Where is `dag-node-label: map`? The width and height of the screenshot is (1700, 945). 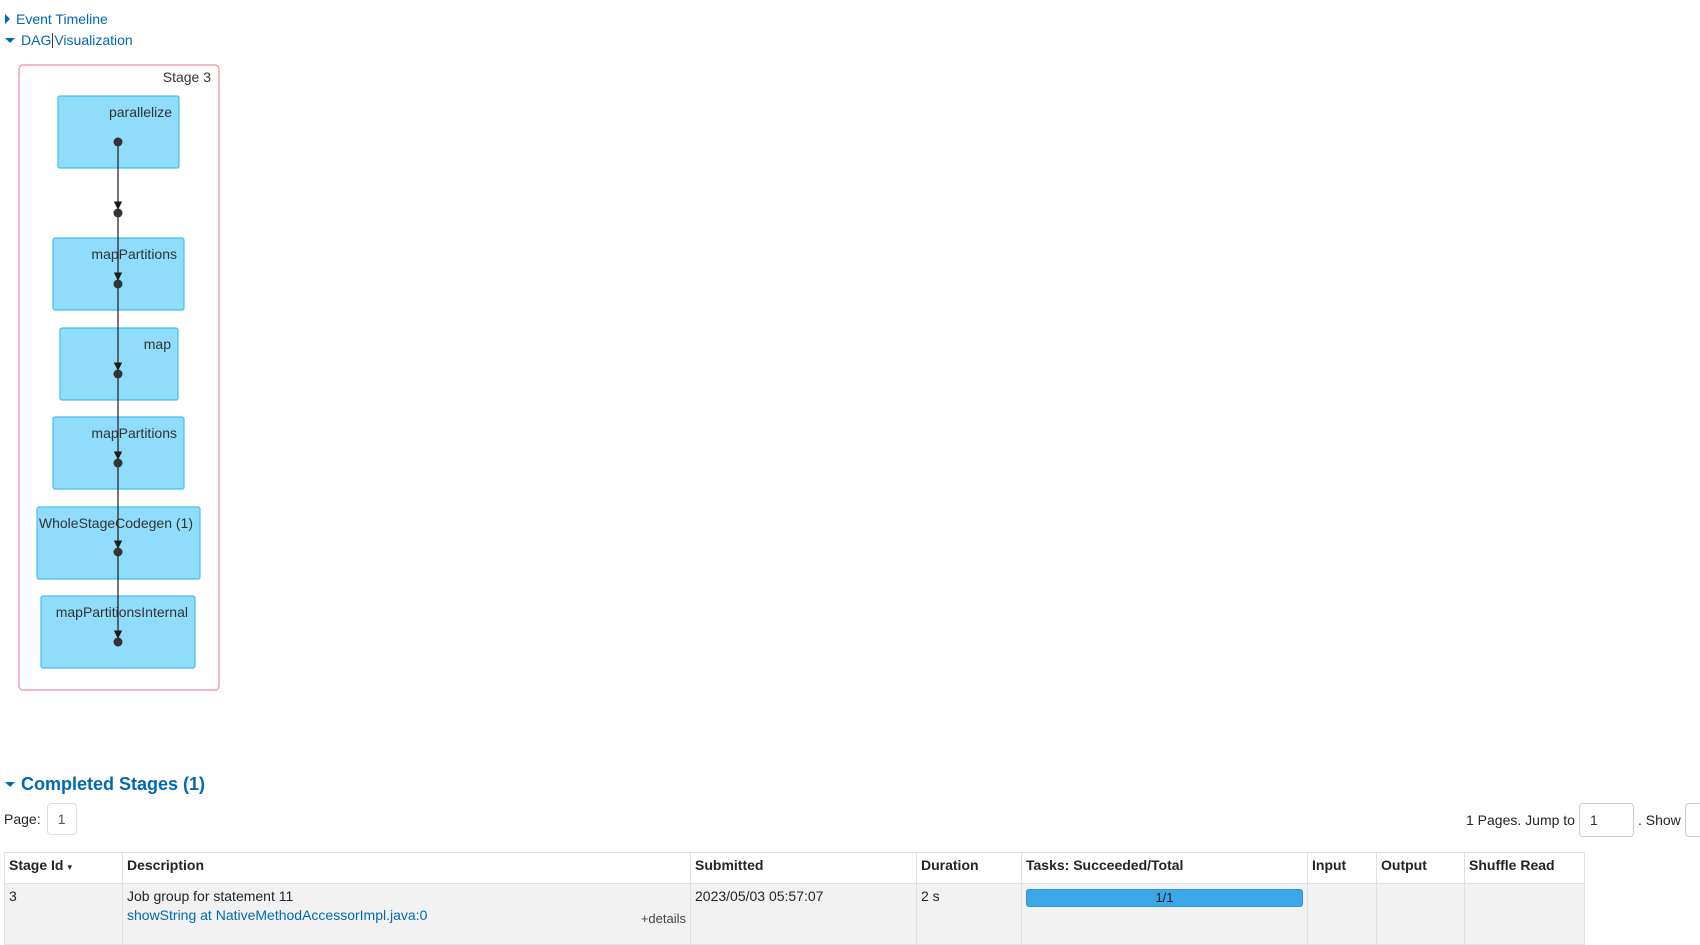
dag-node-label: map is located at coordinates (157, 344).